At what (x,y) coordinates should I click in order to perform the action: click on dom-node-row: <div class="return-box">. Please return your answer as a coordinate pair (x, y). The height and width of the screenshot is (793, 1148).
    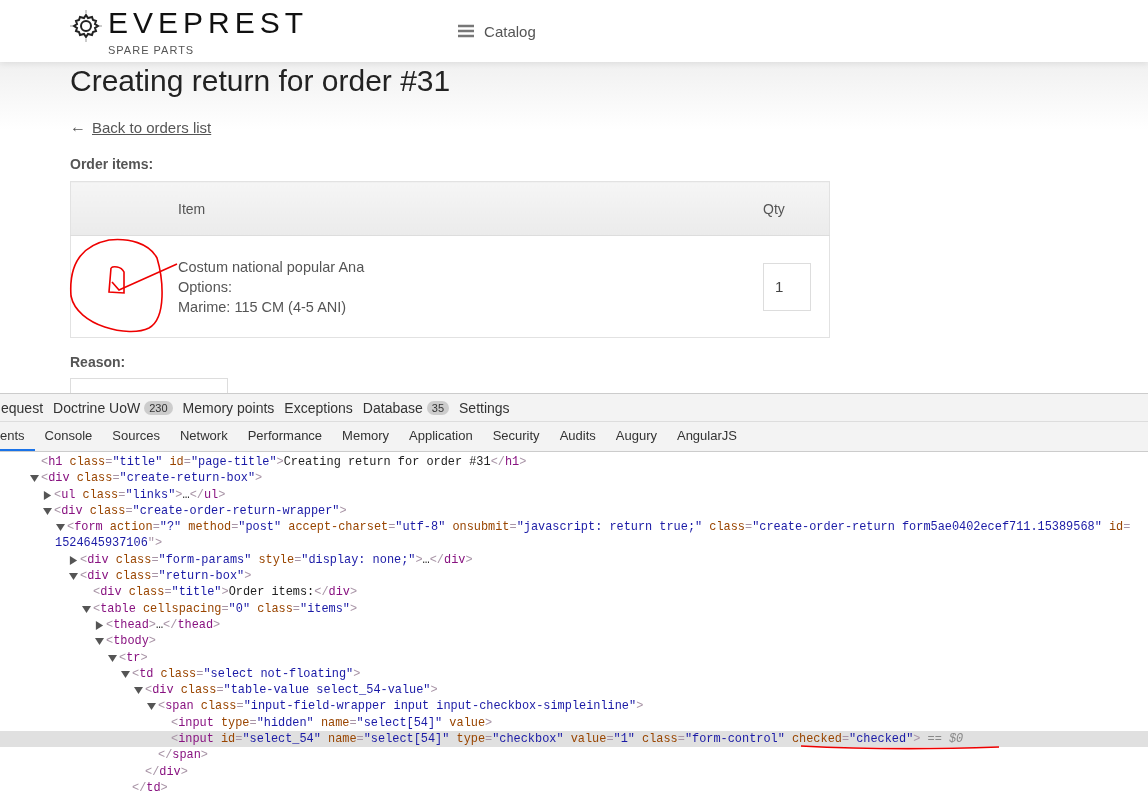
    Looking at the image, I should click on (574, 576).